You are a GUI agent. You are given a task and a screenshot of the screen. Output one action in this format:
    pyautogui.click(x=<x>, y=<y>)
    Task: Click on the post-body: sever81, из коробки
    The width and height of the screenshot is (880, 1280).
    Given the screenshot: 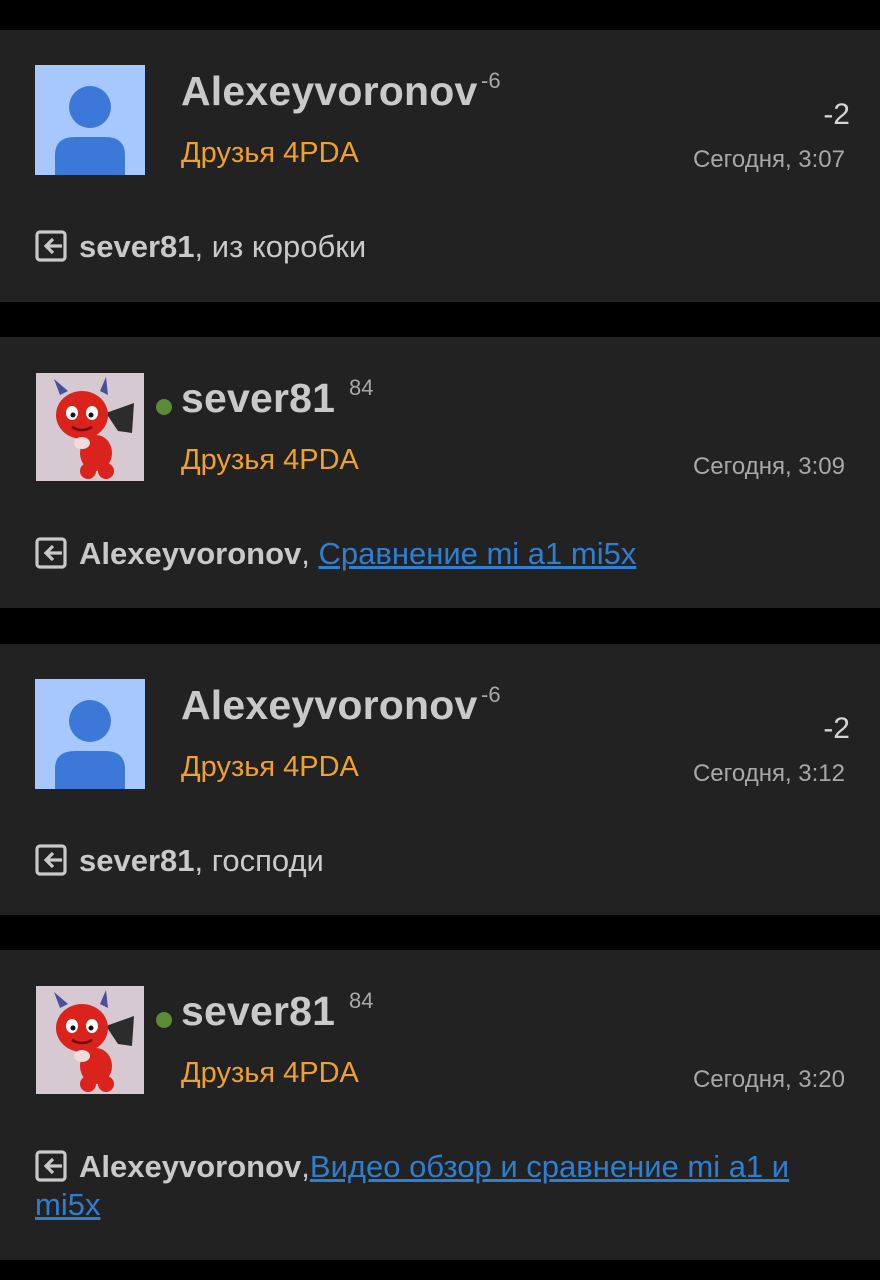 What is the action you would take?
    pyautogui.click(x=437, y=247)
    